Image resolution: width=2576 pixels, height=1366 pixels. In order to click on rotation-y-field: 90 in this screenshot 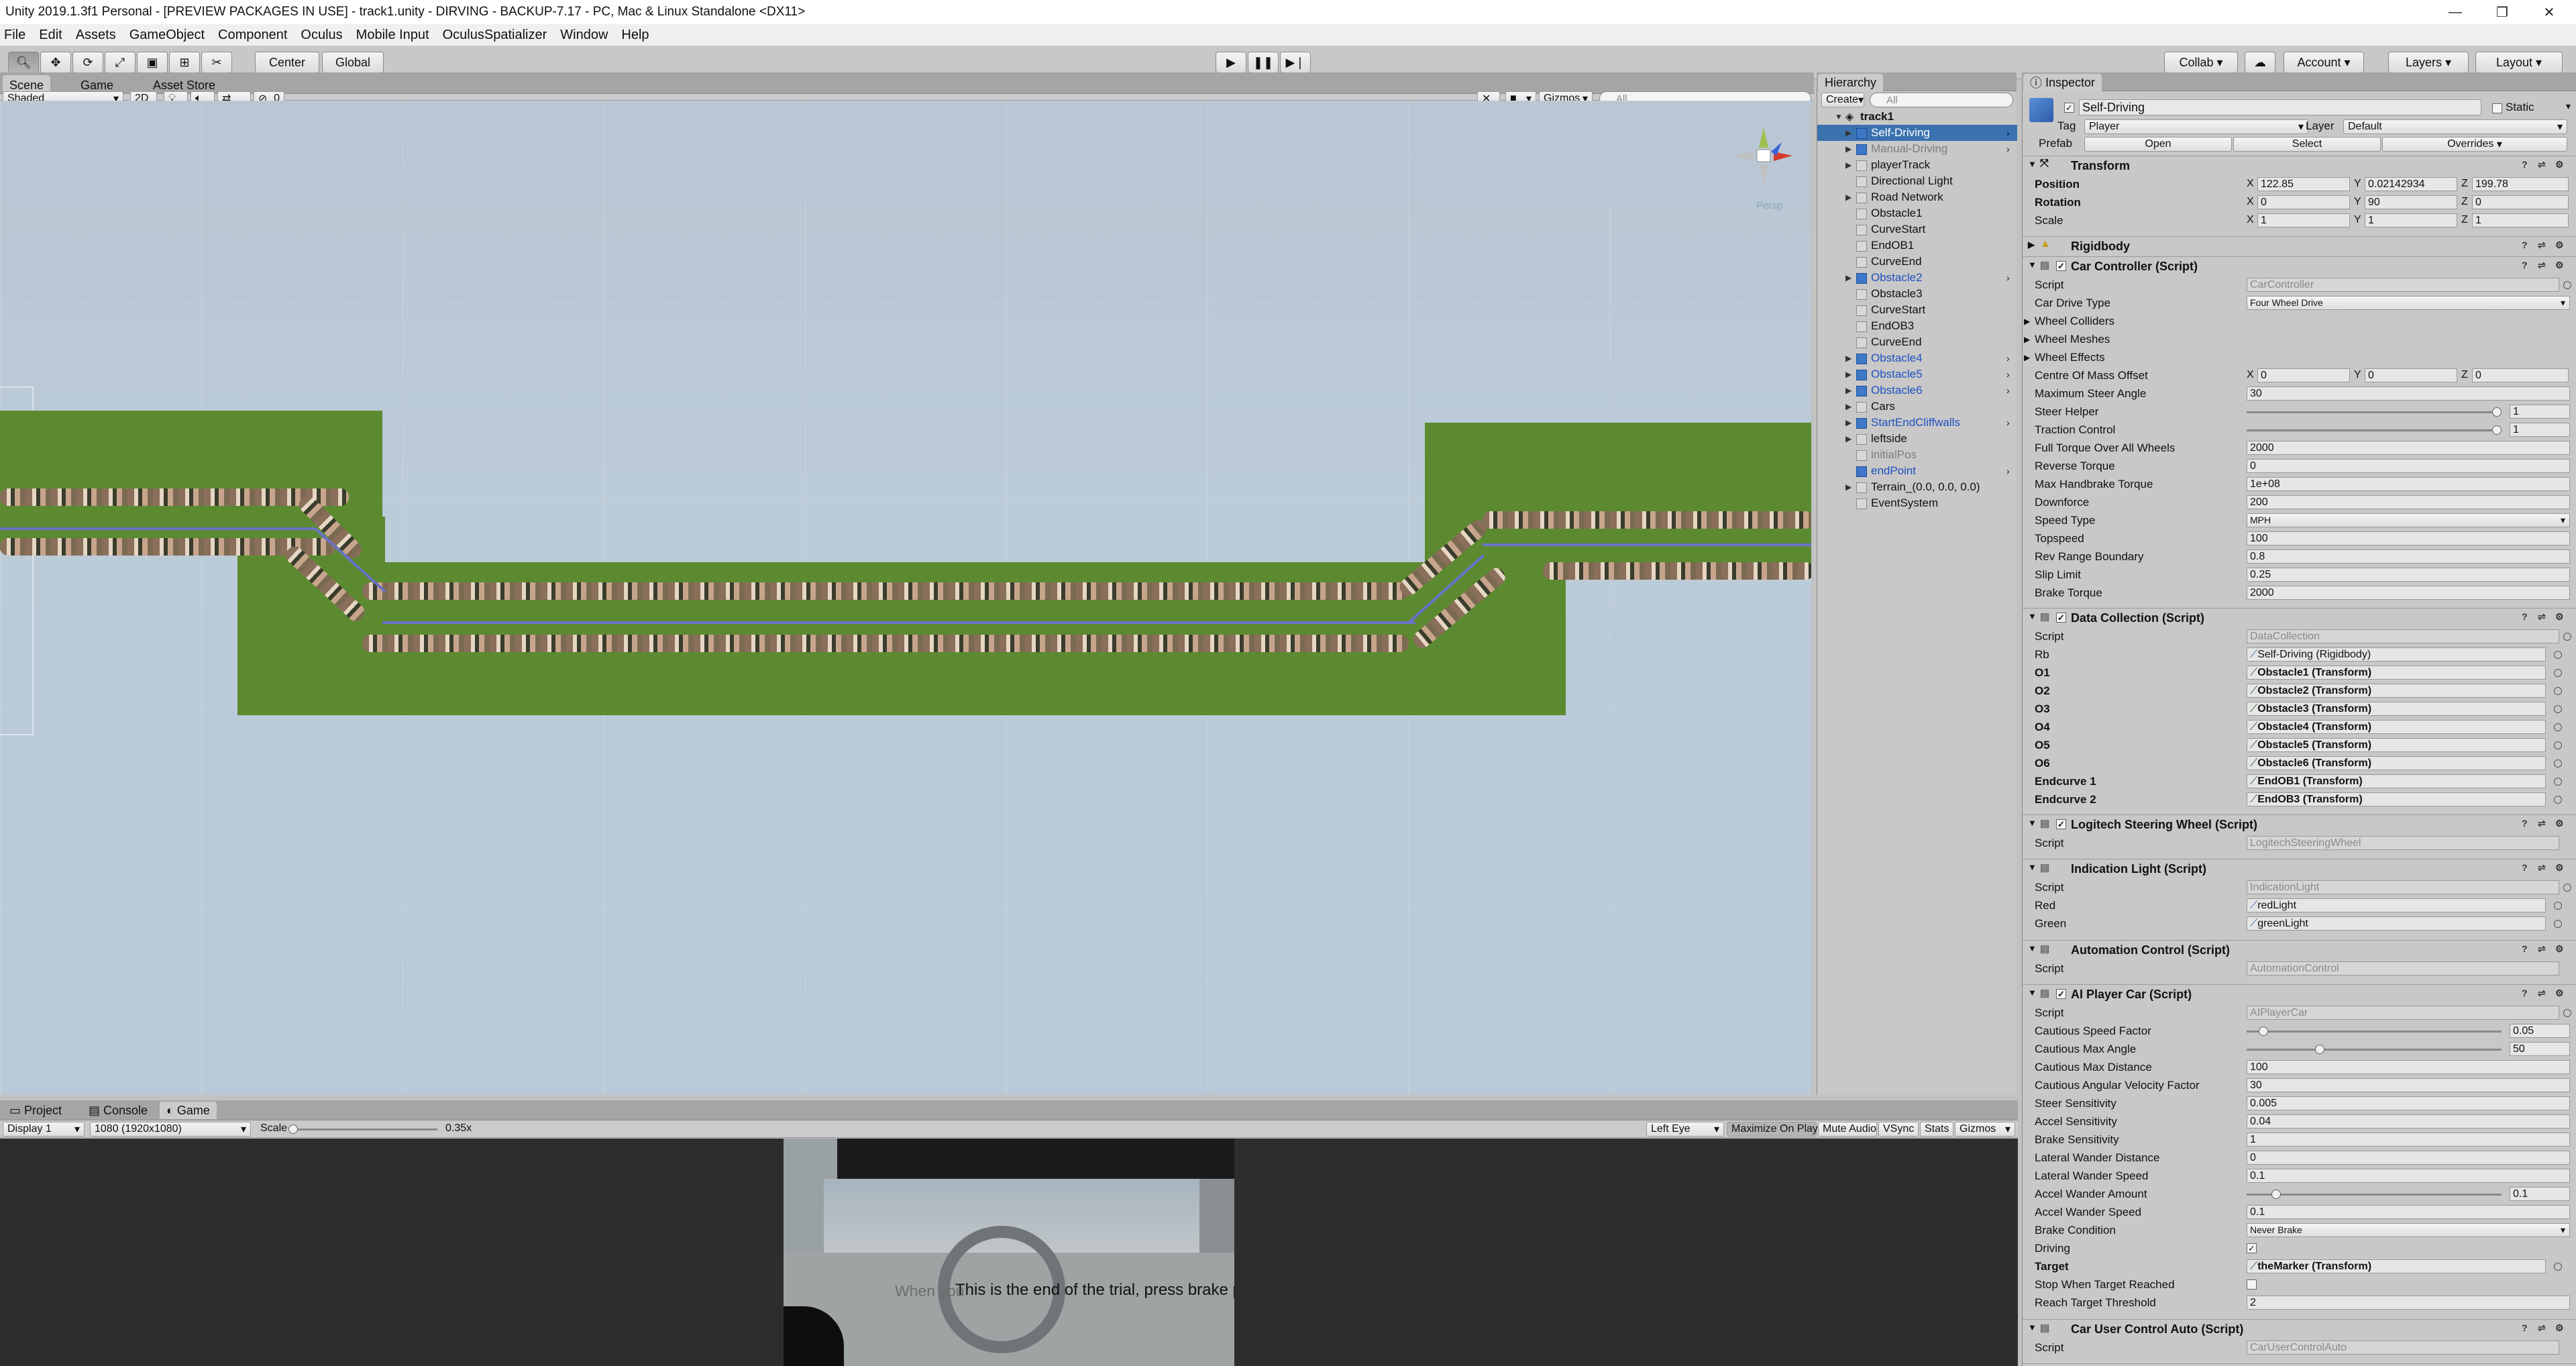, I will do `click(2411, 202)`.